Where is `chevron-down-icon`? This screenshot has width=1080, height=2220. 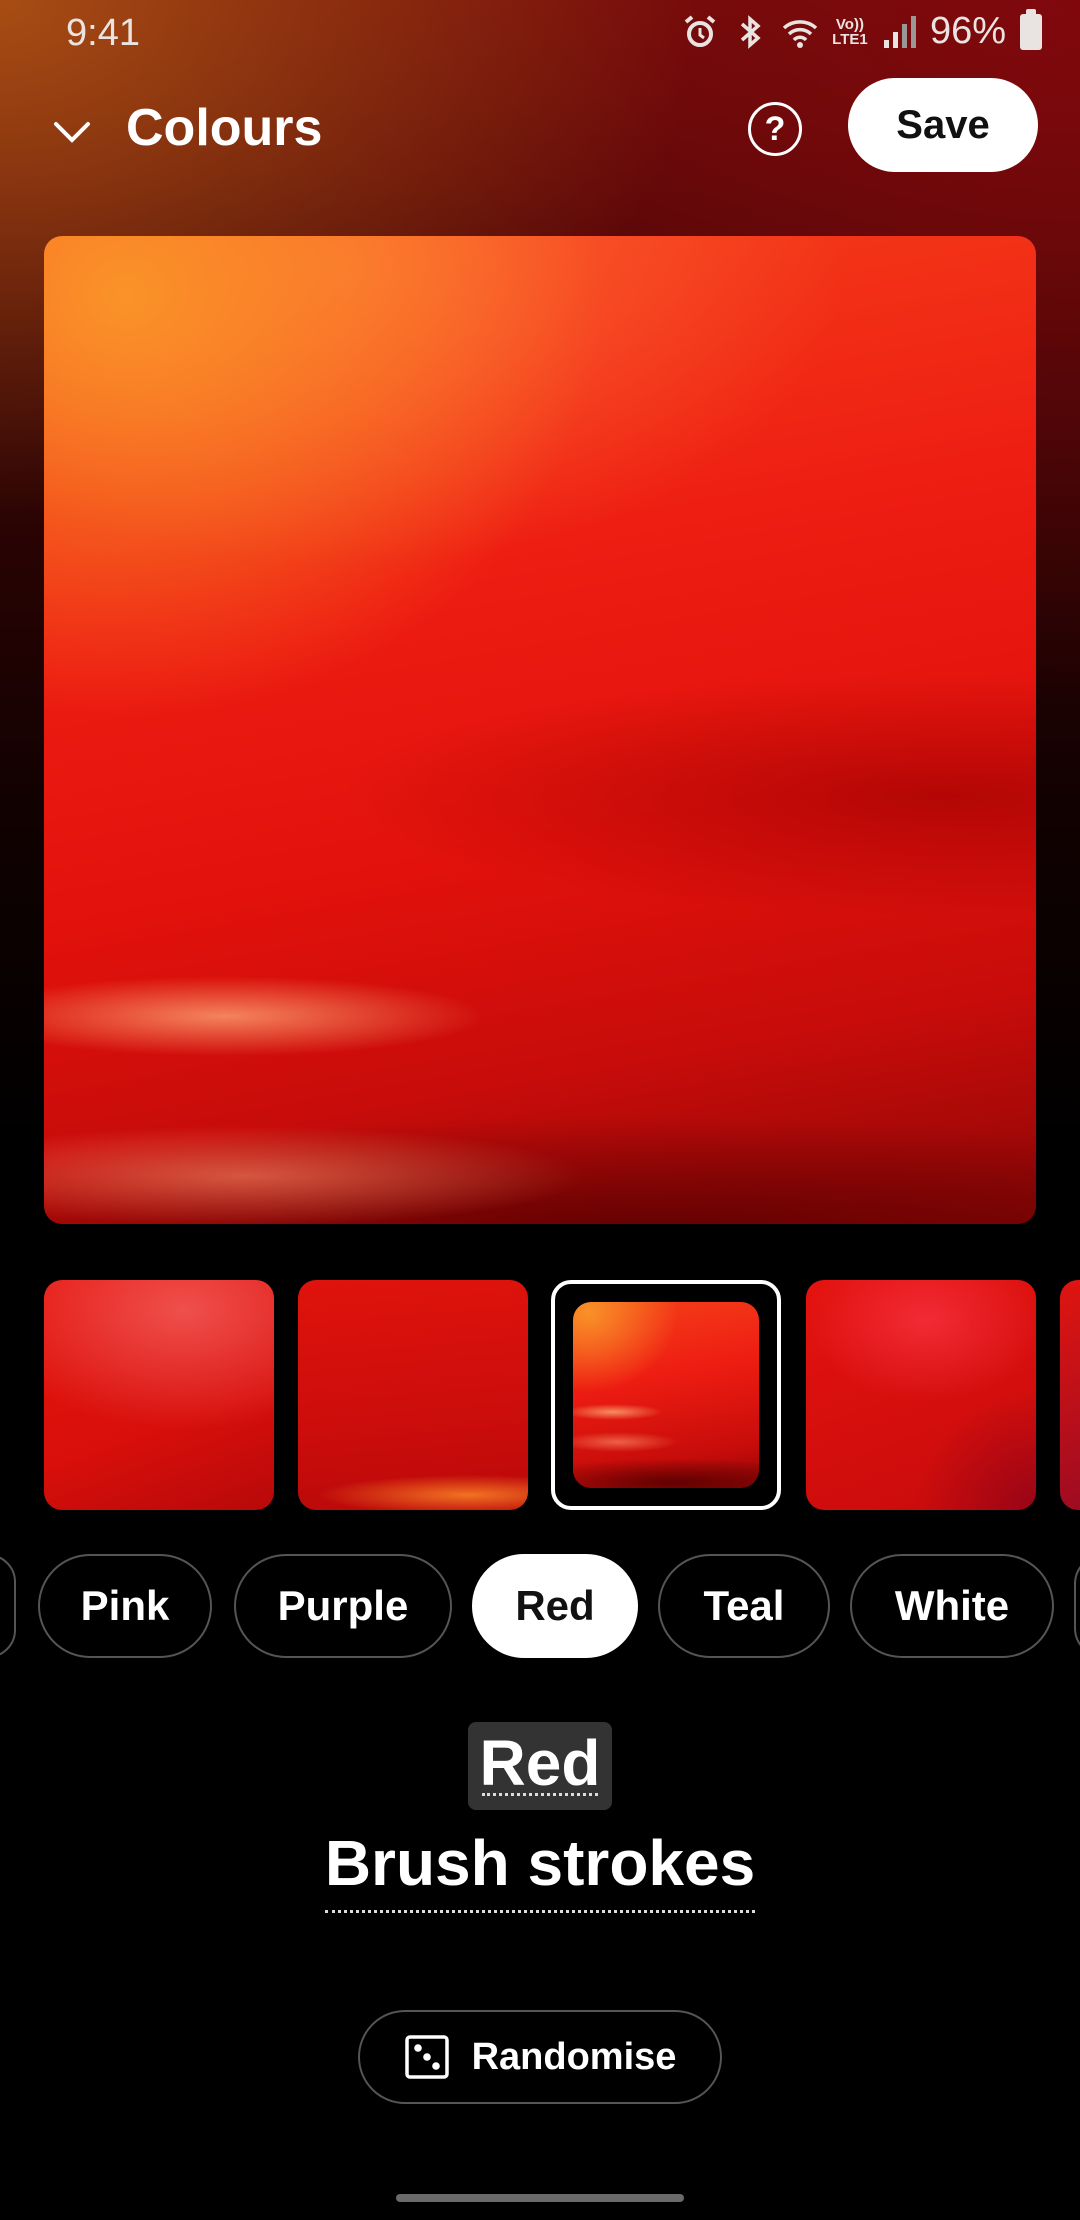 chevron-down-icon is located at coordinates (72, 132).